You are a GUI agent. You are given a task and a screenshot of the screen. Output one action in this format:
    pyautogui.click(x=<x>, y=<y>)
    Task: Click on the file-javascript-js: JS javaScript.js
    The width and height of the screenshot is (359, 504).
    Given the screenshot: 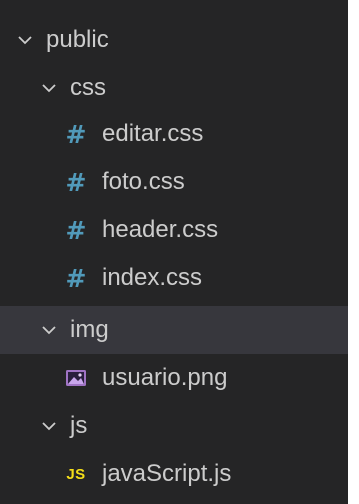 What is the action you would take?
    pyautogui.click(x=174, y=474)
    